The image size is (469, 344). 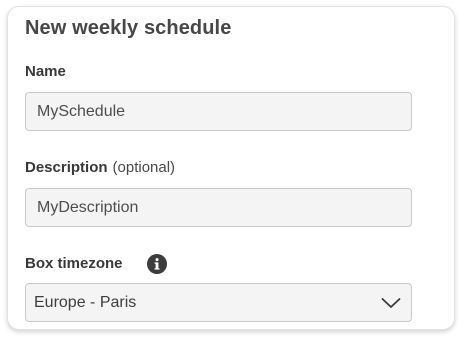 I want to click on description-input, so click(x=218, y=207).